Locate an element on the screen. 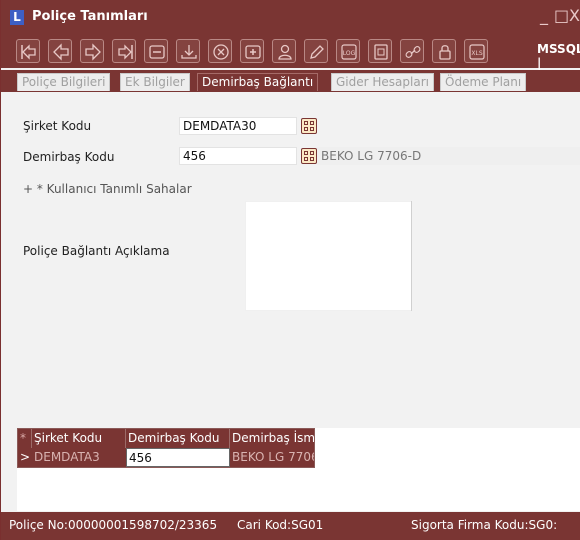  description-label: Poliçe Bağlantı Açıklama is located at coordinates (96, 251).